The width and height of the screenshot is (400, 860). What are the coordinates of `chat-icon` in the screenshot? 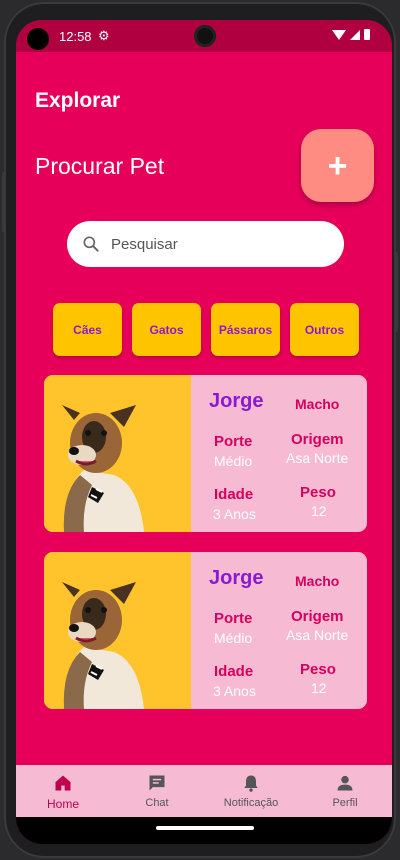 It's located at (157, 783).